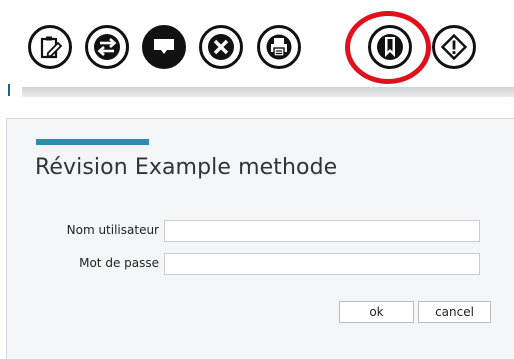 This screenshot has width=514, height=359. I want to click on bookmark-button, so click(390, 47).